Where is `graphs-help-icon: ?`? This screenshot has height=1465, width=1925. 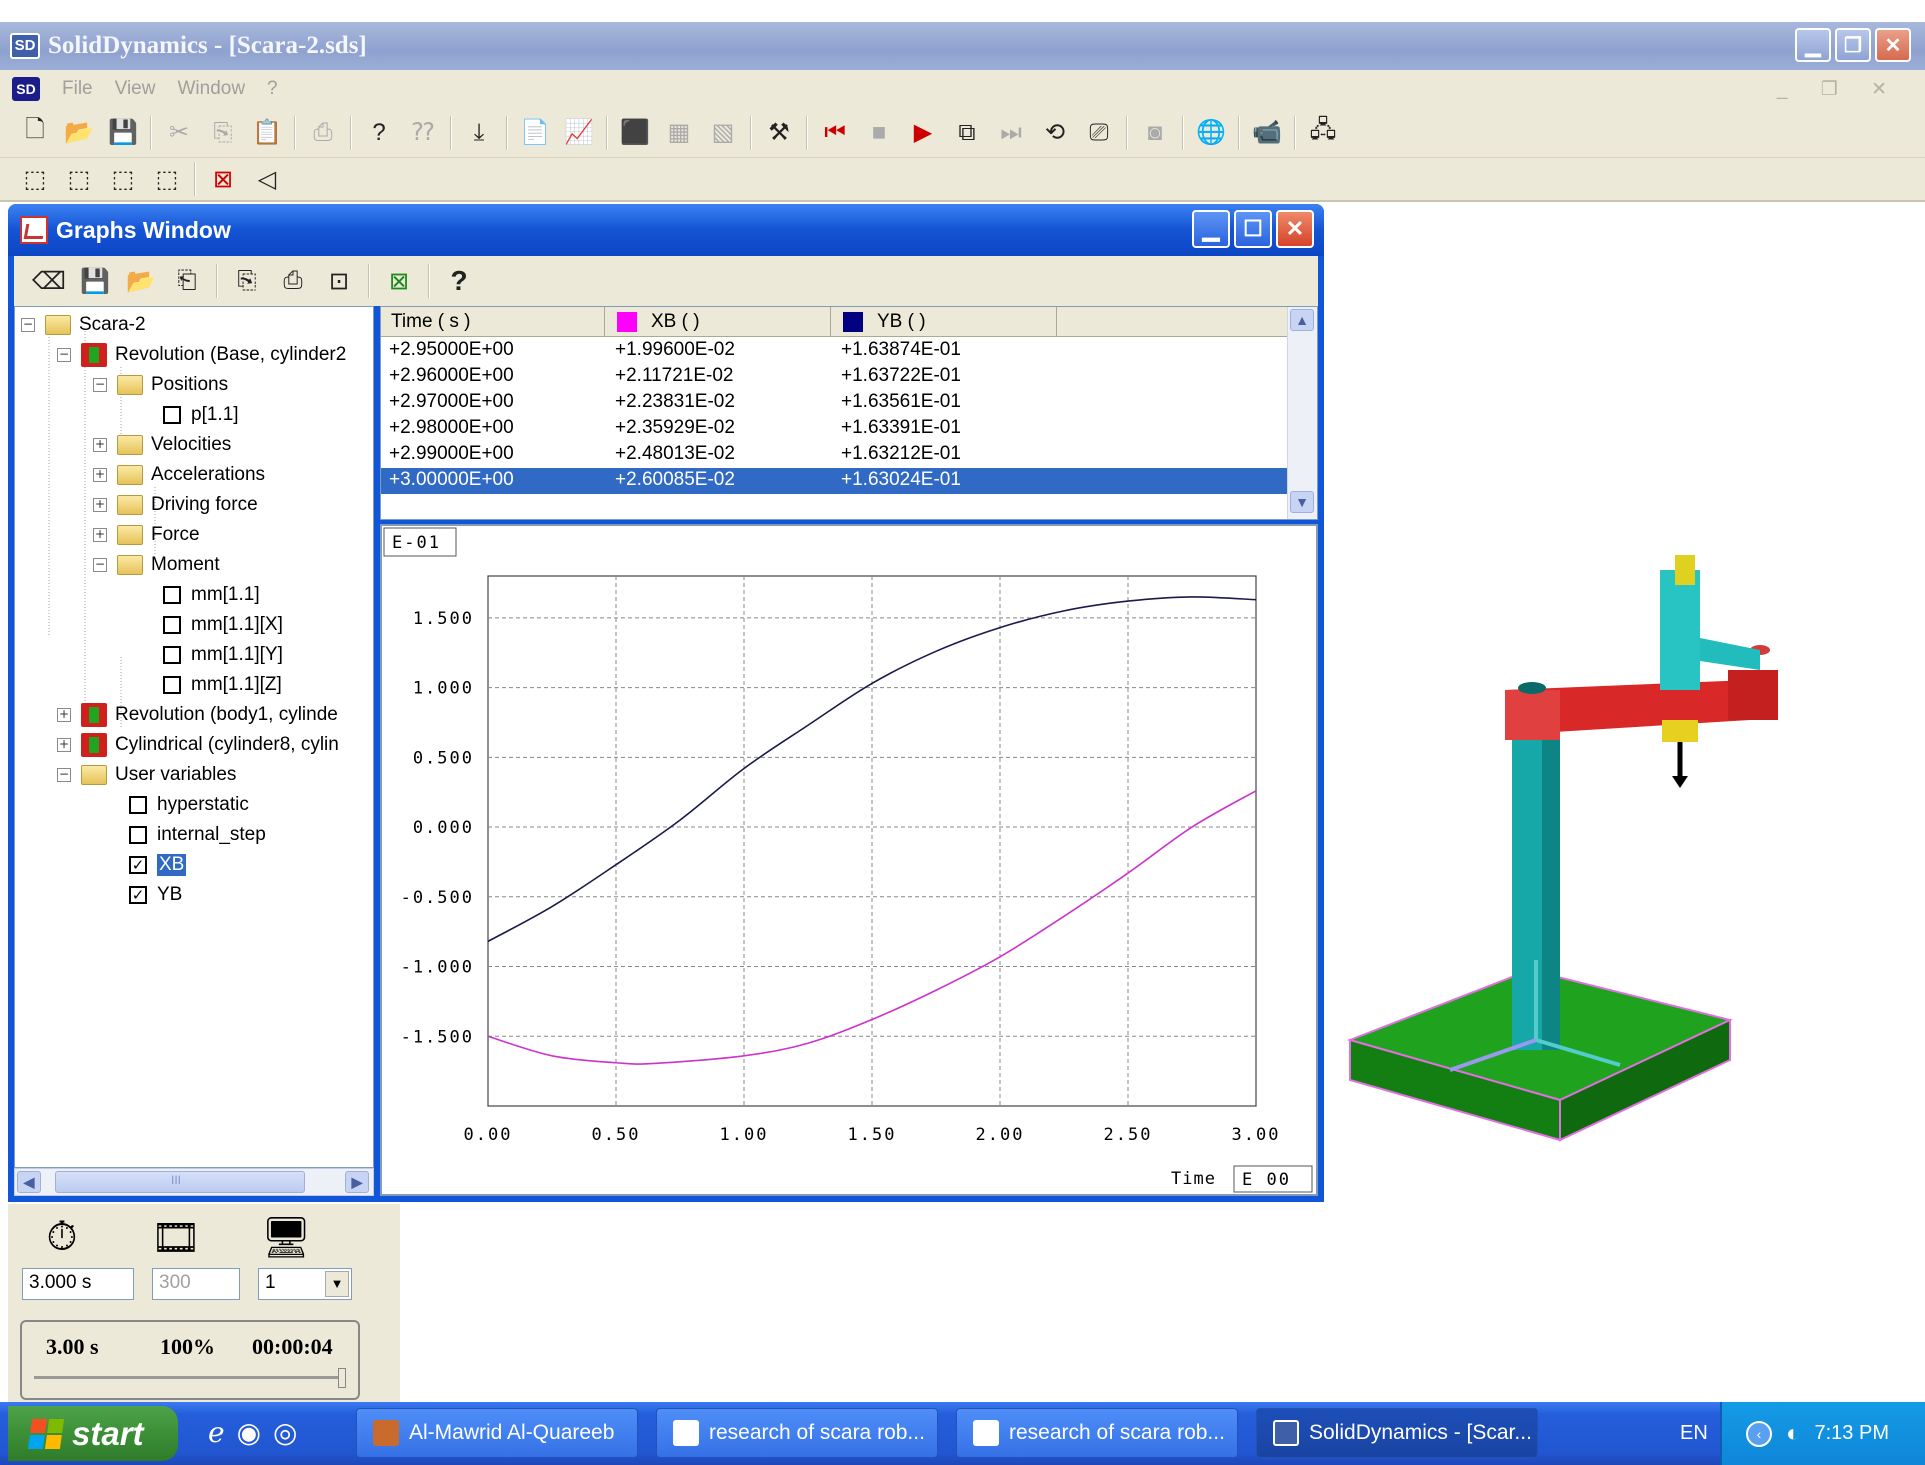
graphs-help-icon: ? is located at coordinates (459, 281).